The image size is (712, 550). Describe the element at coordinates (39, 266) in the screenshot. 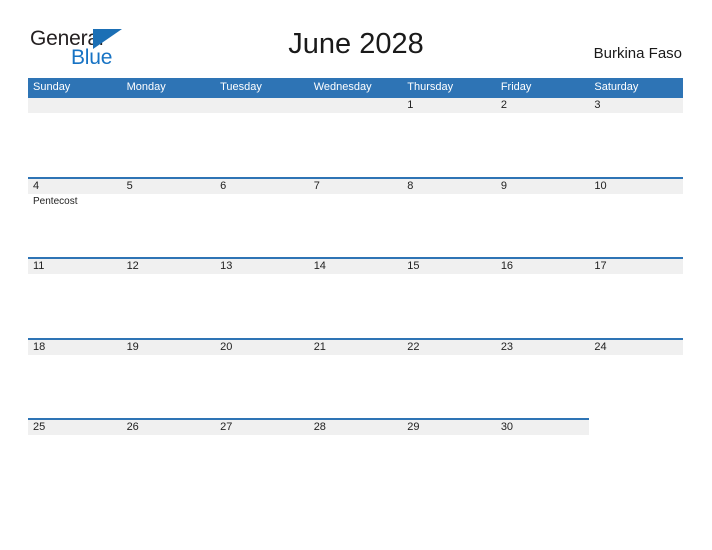

I see `day-number: 11` at that location.